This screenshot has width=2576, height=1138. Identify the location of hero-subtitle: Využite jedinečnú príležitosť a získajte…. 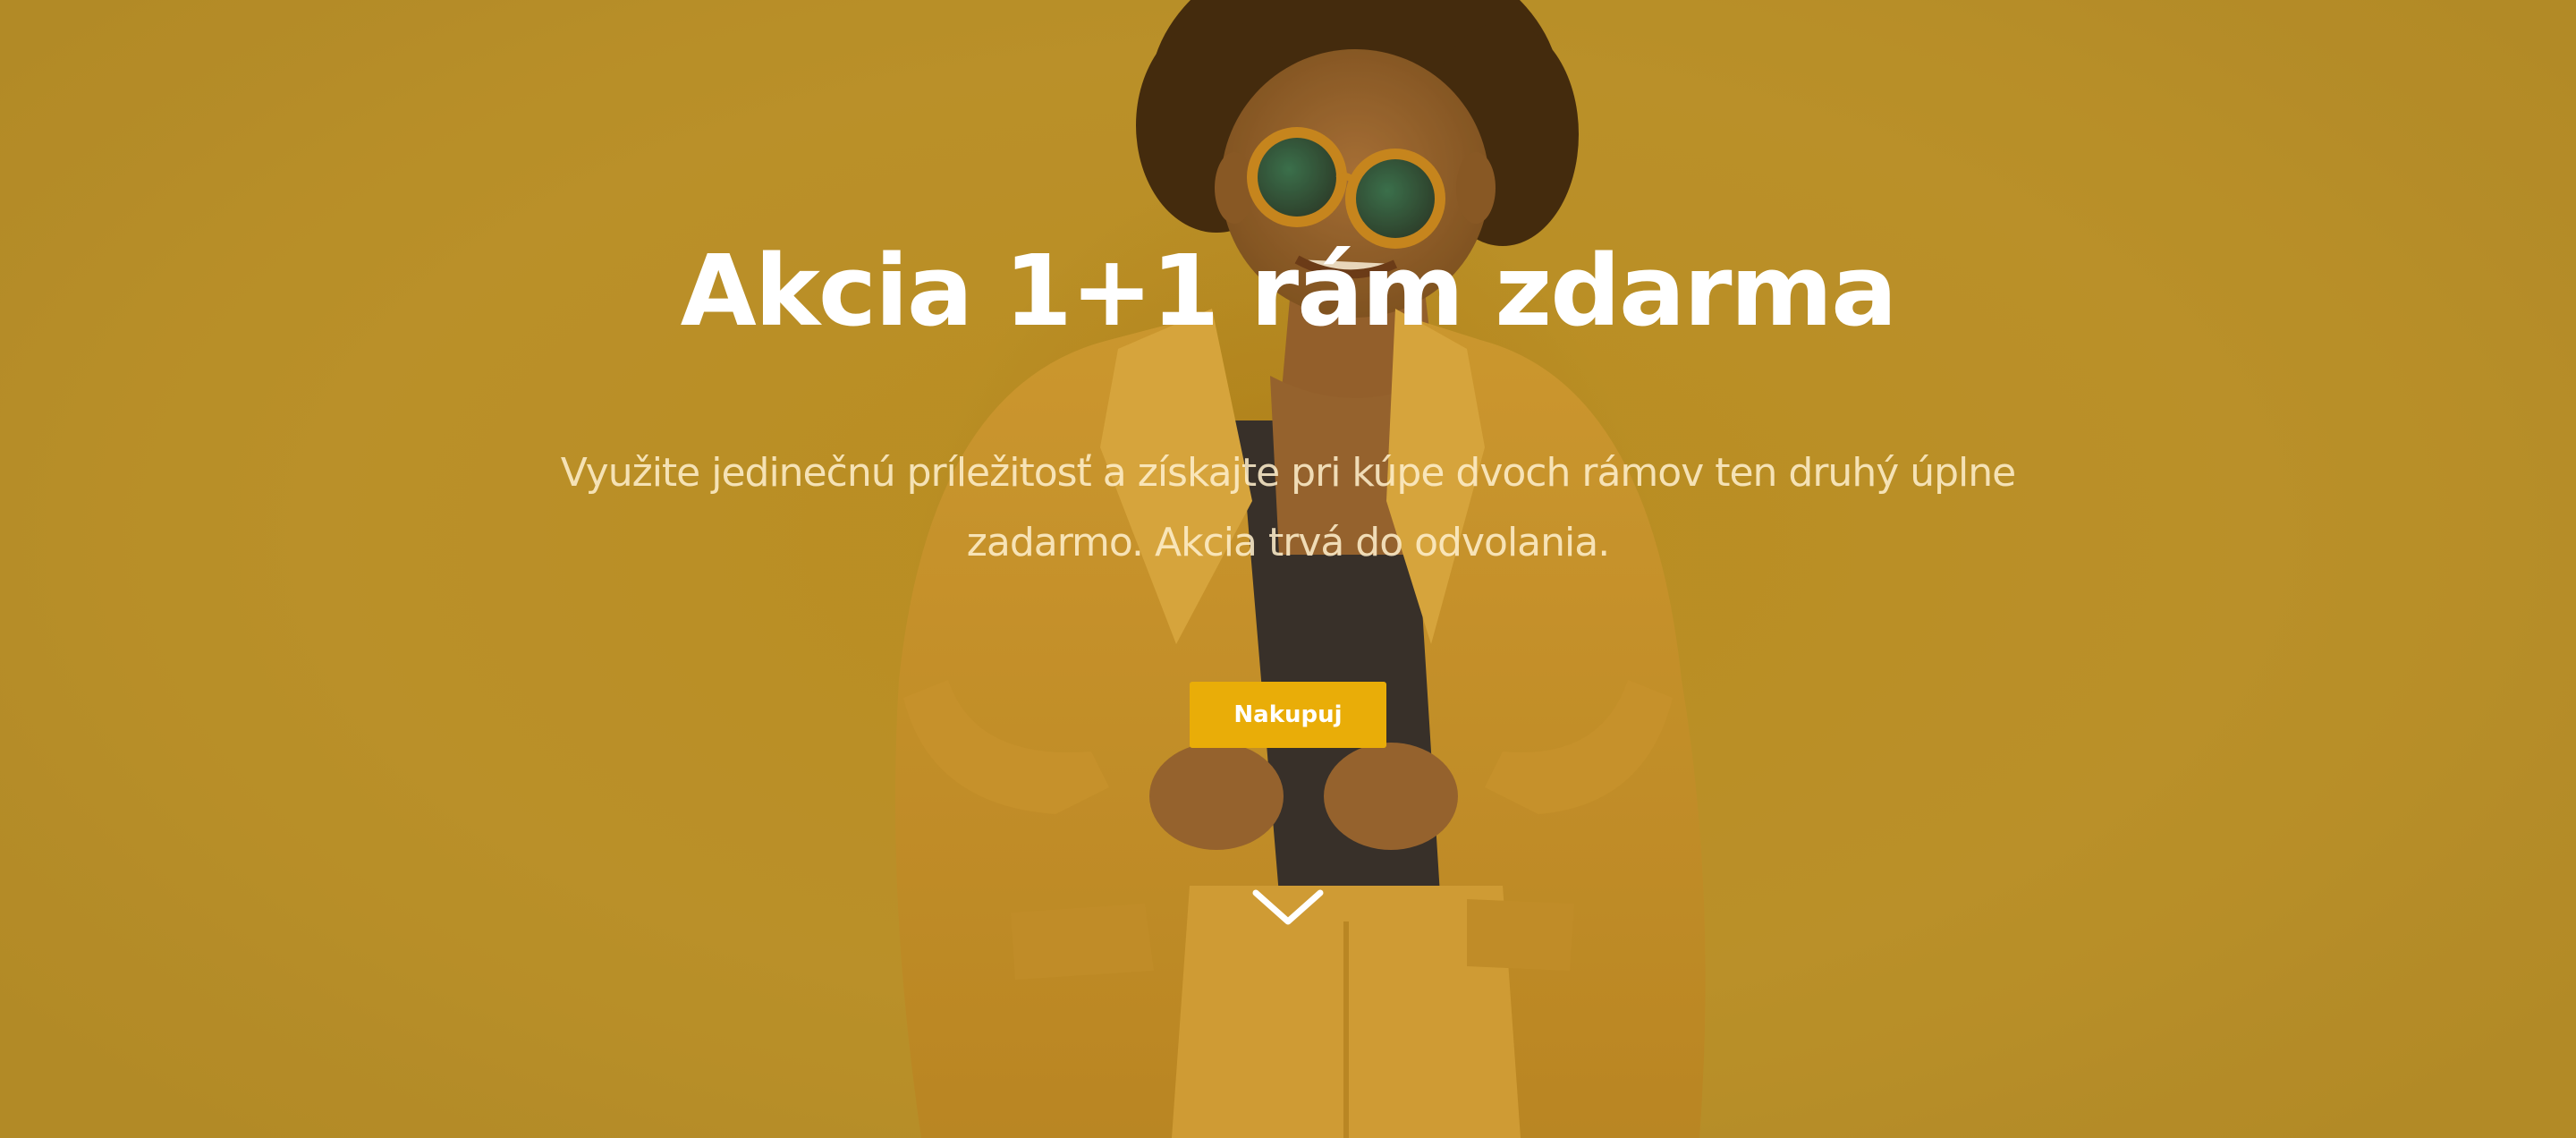
(1288, 507).